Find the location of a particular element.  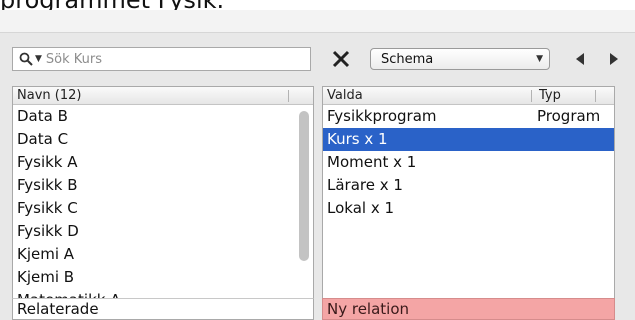

selected-list-row: Lokal x 1 is located at coordinates (468, 208).